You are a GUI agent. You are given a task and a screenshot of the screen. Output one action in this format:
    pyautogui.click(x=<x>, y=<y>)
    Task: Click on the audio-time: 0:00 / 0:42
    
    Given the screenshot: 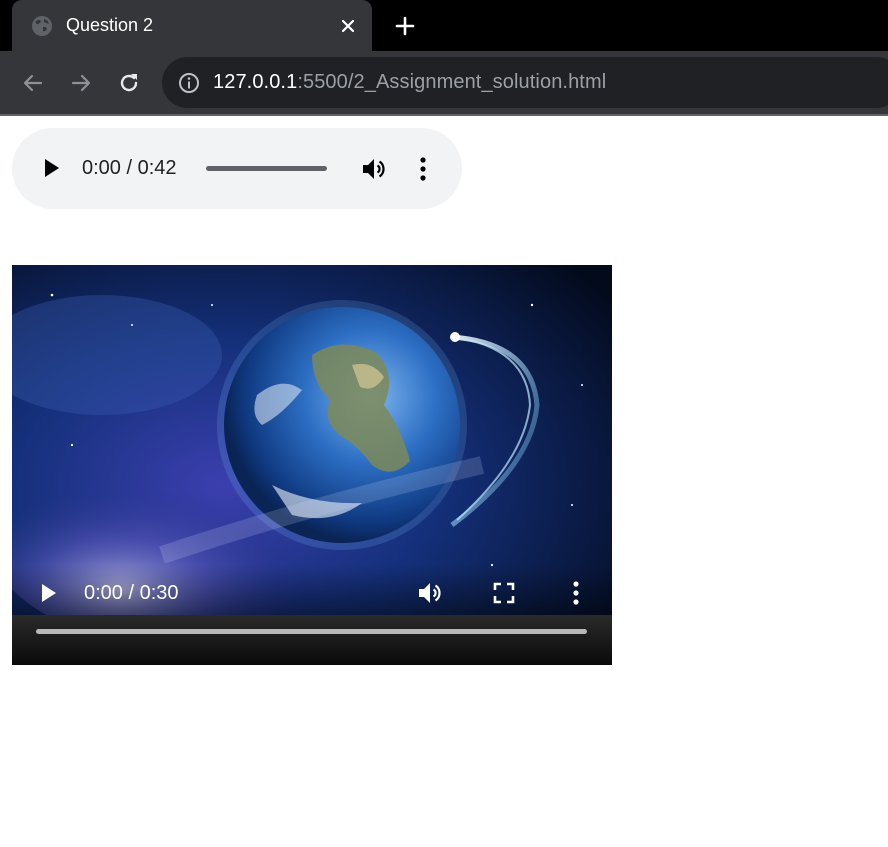 What is the action you would take?
    pyautogui.click(x=129, y=168)
    